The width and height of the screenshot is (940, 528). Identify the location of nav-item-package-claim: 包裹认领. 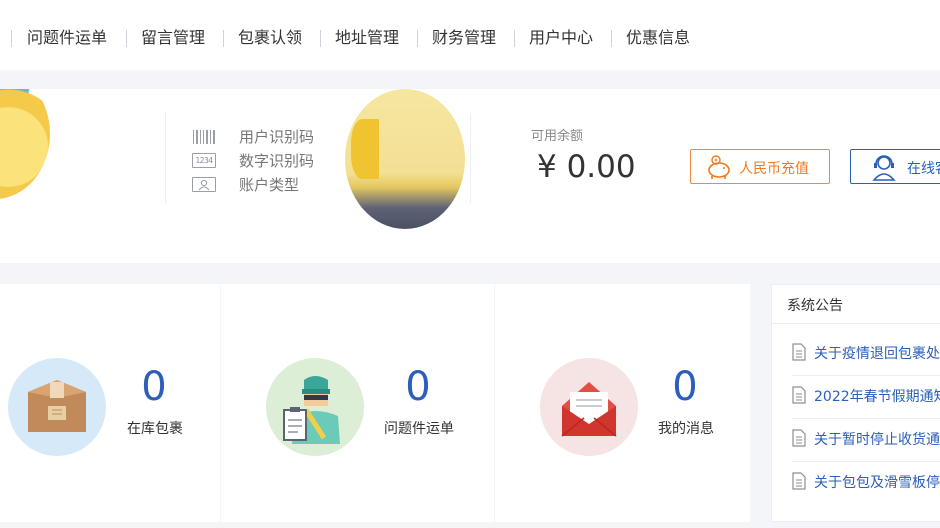
(270, 38).